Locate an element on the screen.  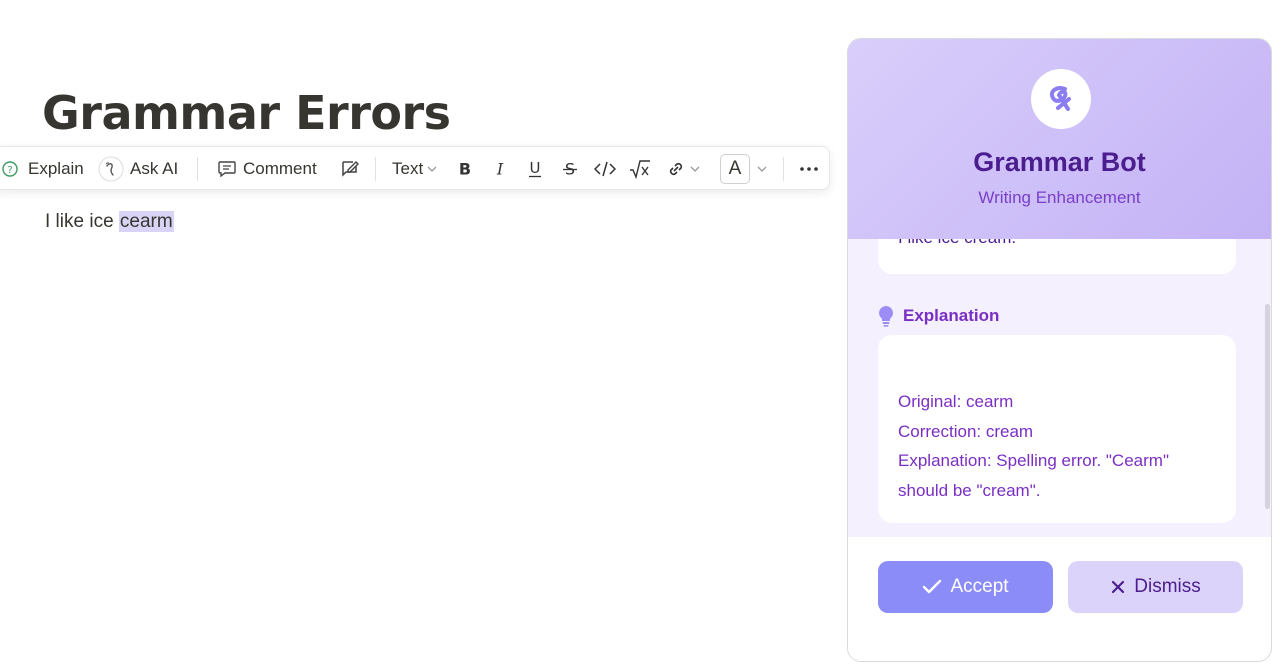
more-options-button is located at coordinates (809, 169).